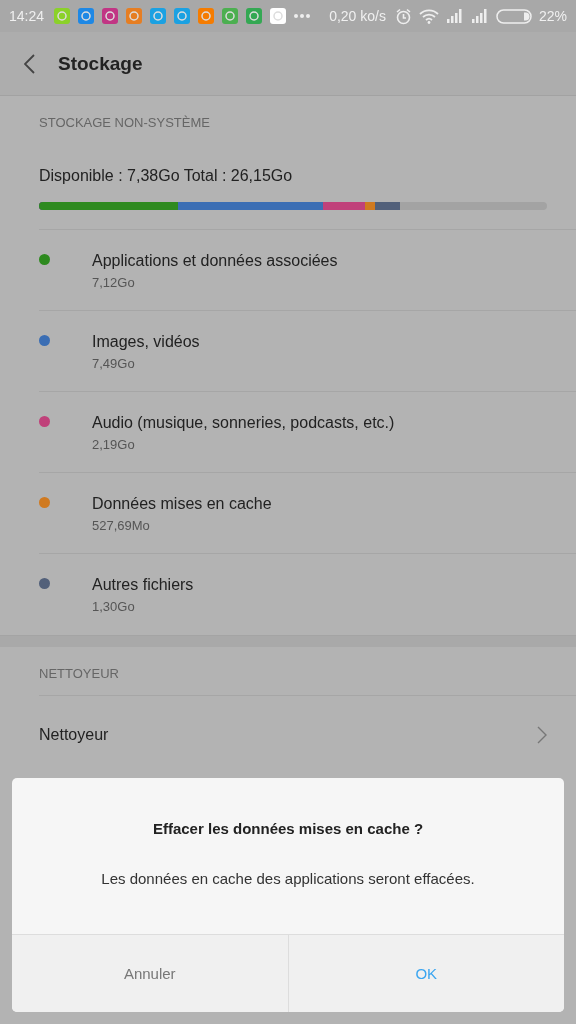 This screenshot has height=1024, width=576. Describe the element at coordinates (428, 16) in the screenshot. I see `wifi-icon` at that location.